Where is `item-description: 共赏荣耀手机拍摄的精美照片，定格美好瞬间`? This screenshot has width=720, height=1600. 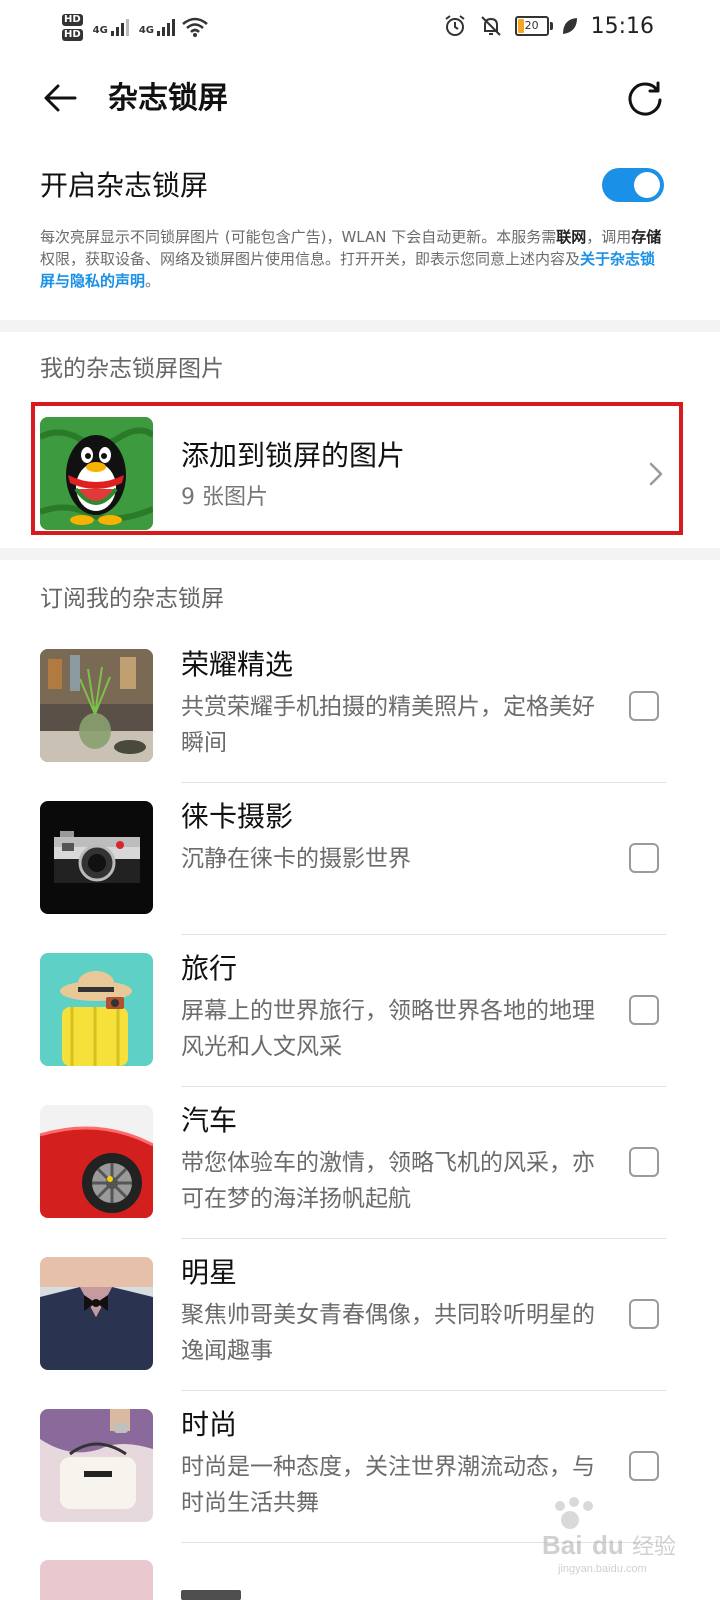 item-description: 共赏荣耀手机拍摄的精美照片，定格美好瞬间 is located at coordinates (388, 725).